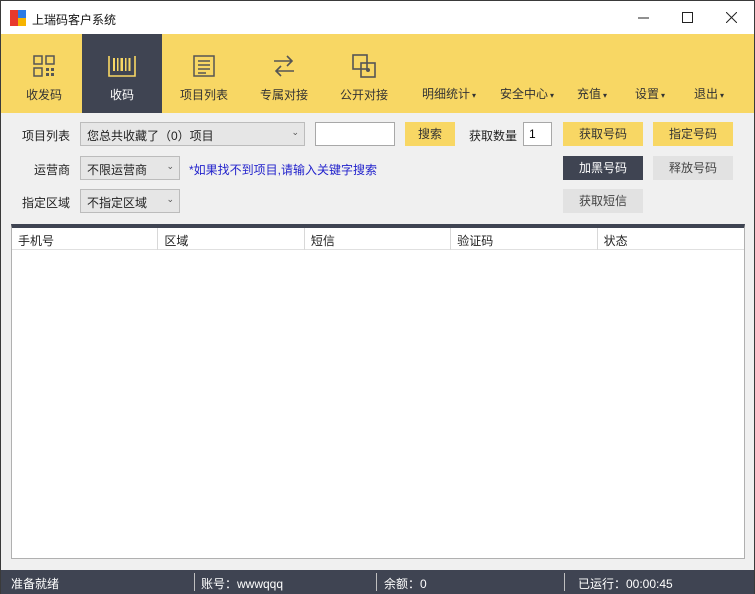 The image size is (755, 594). Describe the element at coordinates (603, 168) in the screenshot. I see `blacklist-number-button: 加黑号码` at that location.